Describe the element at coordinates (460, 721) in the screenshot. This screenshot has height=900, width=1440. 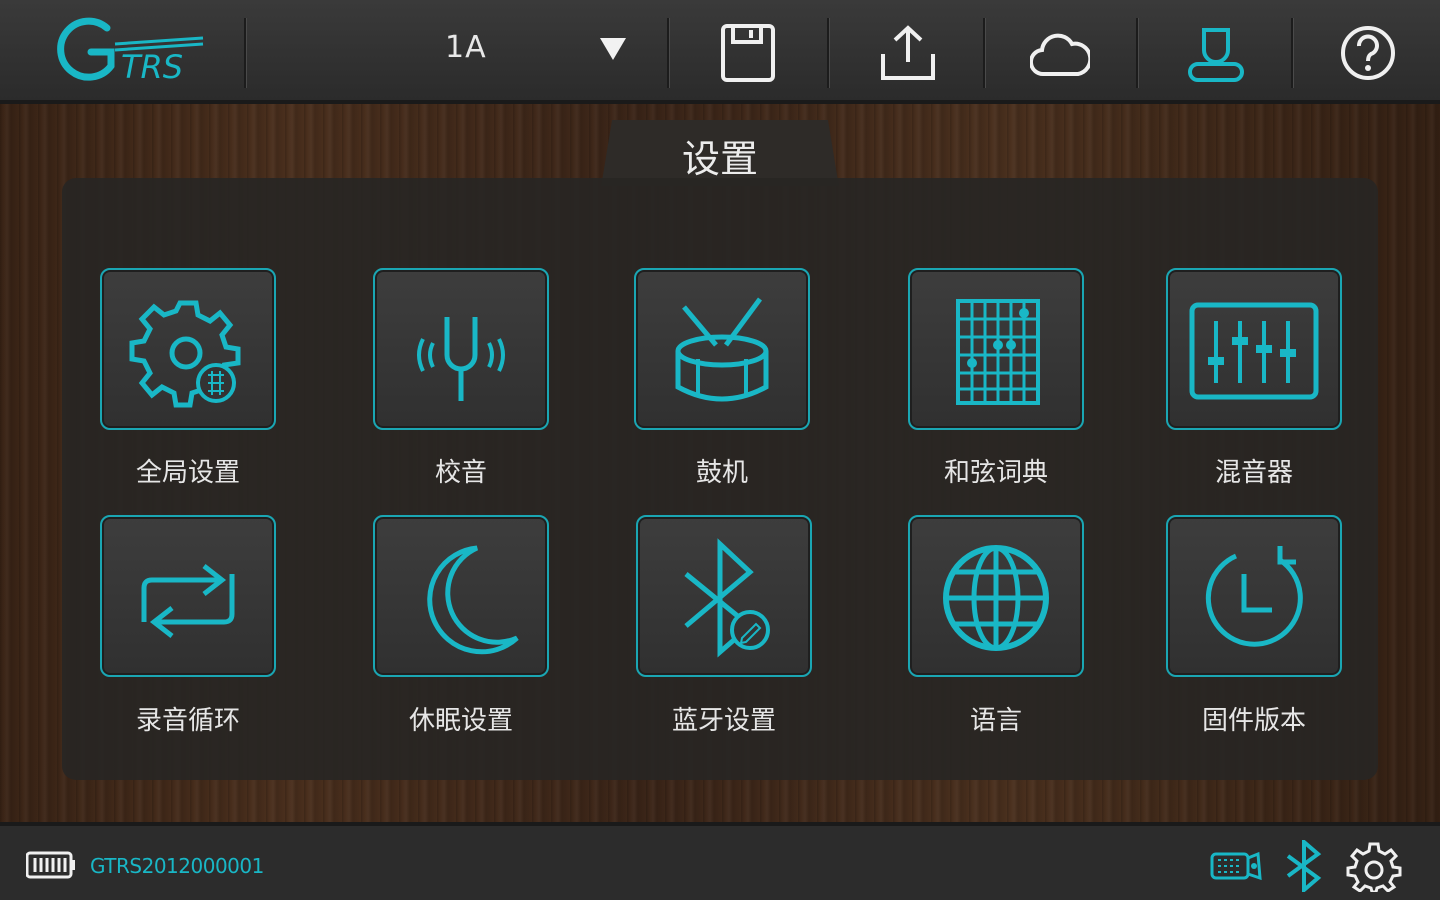
I see `menu-label: 休眠设置` at that location.